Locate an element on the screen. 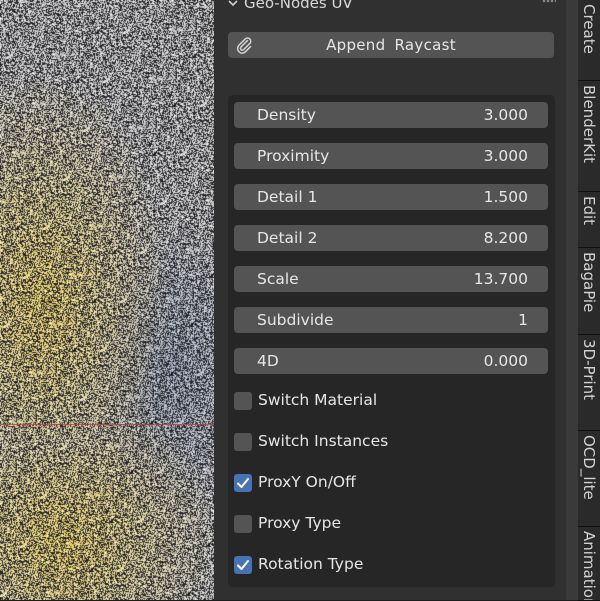 The image size is (600, 601). tab-label: OCD_lite is located at coordinates (589, 467).